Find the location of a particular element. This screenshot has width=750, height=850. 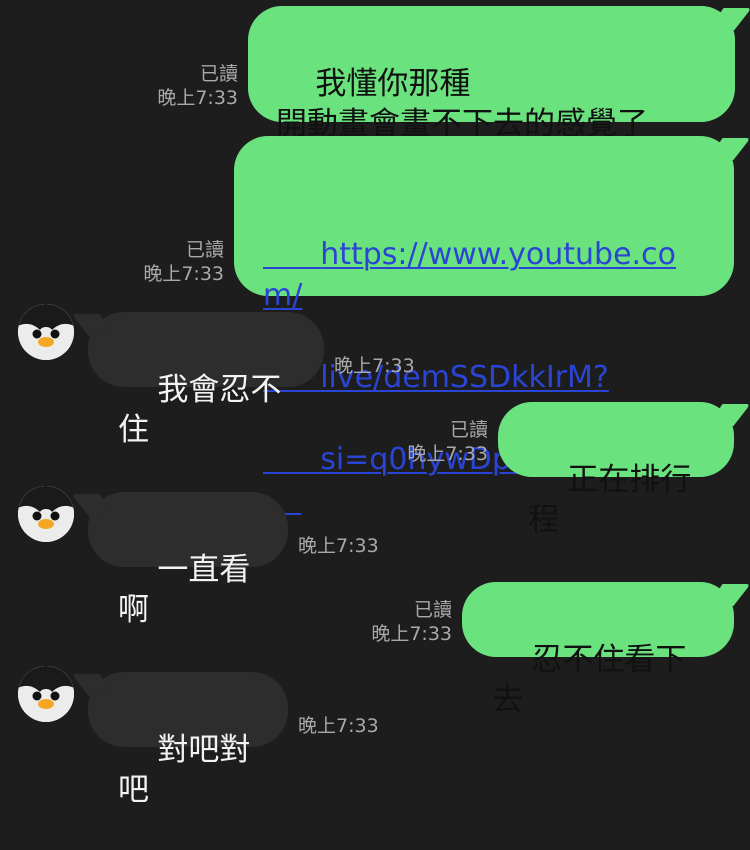

message-text: 我會忍不住 is located at coordinates (200, 410).